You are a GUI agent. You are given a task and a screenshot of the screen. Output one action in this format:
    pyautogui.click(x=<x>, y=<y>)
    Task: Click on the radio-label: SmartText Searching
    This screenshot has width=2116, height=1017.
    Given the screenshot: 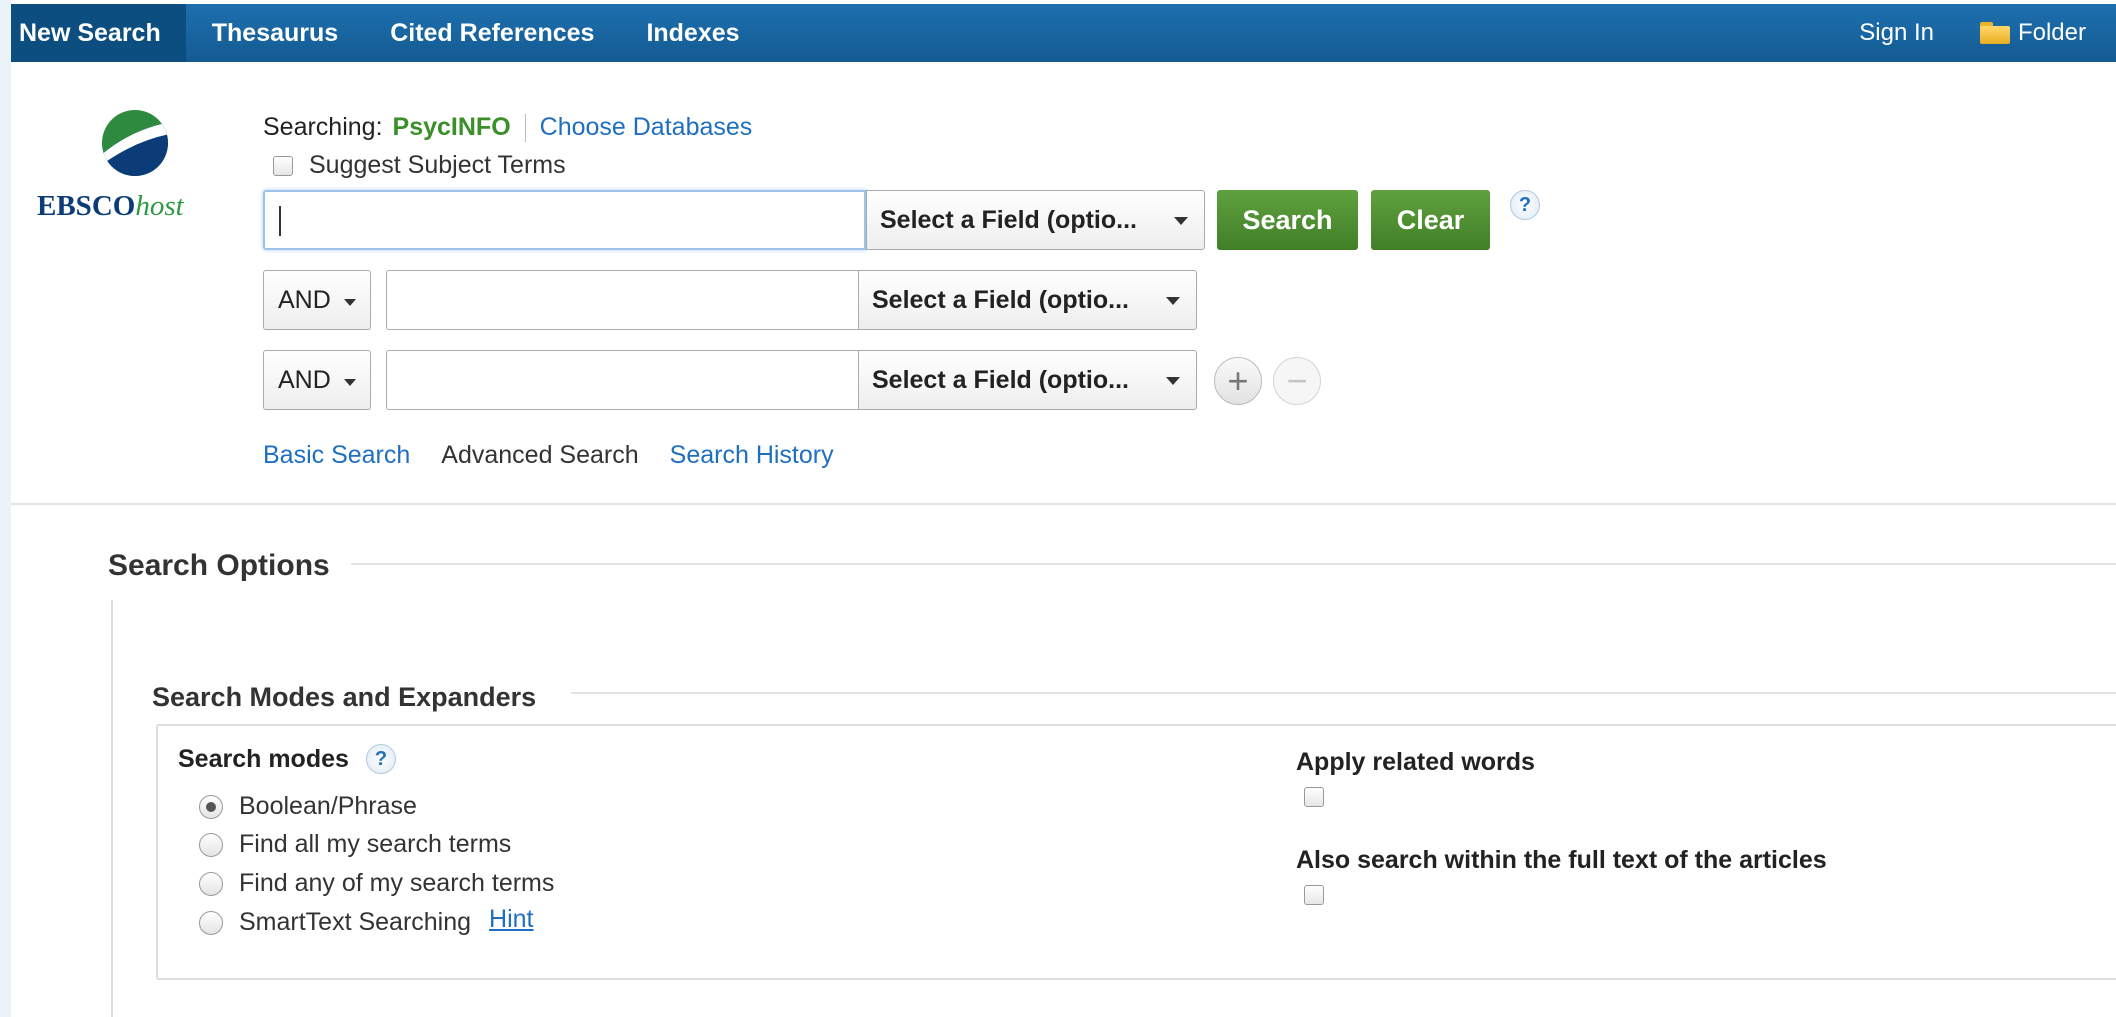 What is the action you would take?
    pyautogui.click(x=355, y=922)
    